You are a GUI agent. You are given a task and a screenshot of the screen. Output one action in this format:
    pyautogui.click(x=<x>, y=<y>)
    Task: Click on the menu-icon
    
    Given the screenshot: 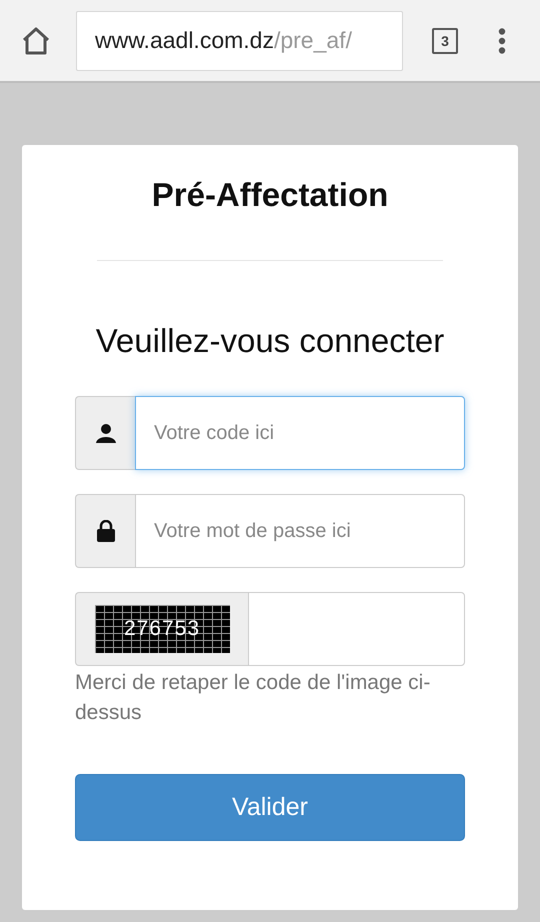 What is the action you would take?
    pyautogui.click(x=502, y=41)
    